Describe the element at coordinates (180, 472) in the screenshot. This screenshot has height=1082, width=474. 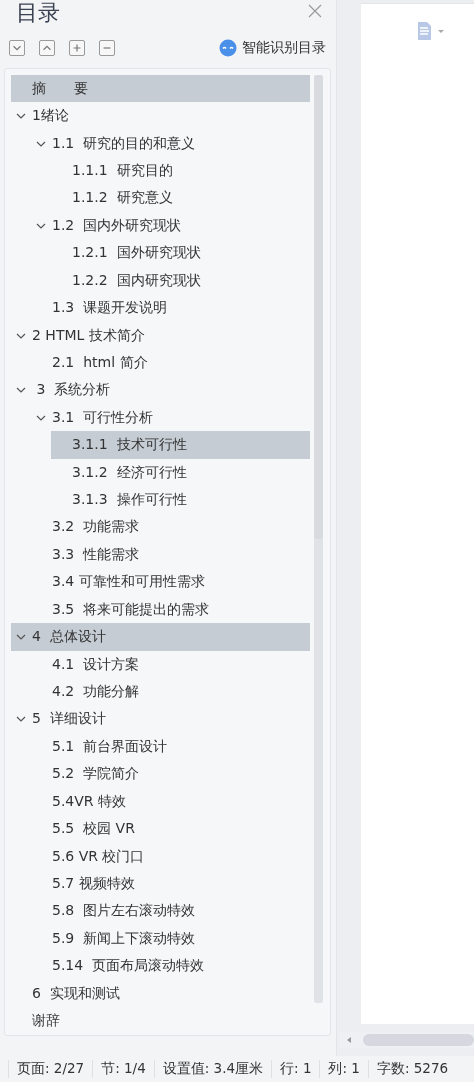
I see `toc-item: 3.1.2 经济可行性` at that location.